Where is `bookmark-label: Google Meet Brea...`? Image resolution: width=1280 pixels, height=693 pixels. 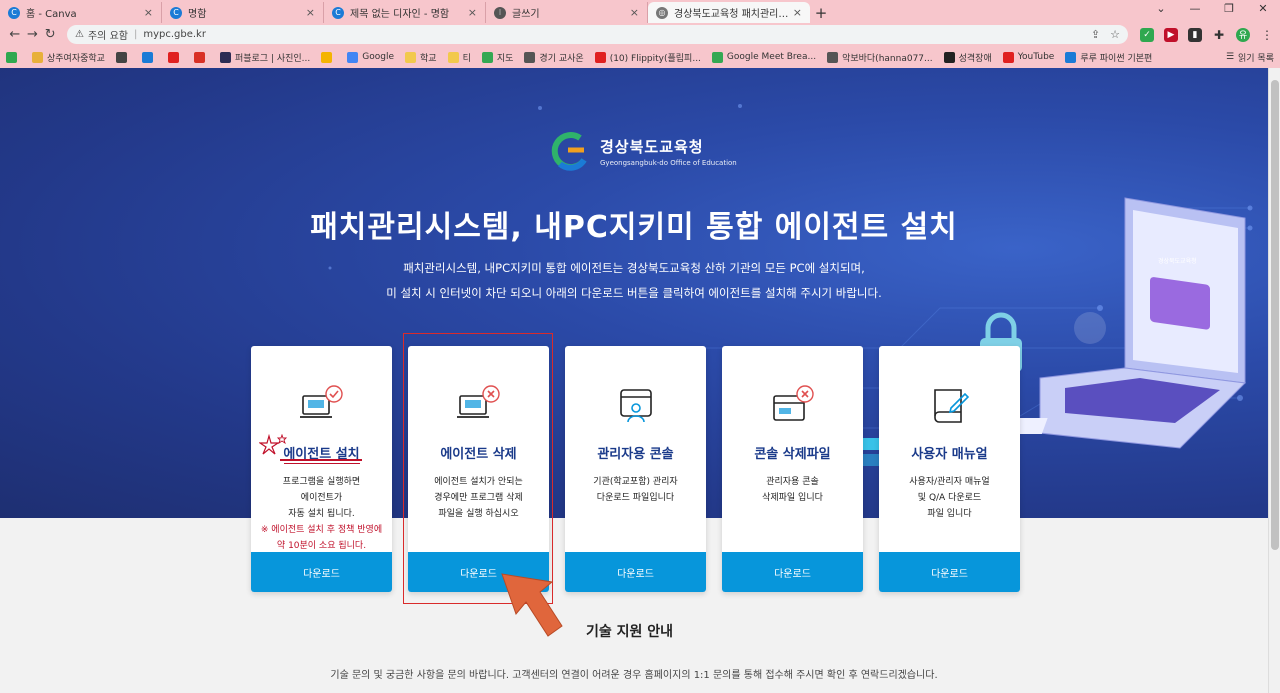
bookmark-label: Google Meet Brea... is located at coordinates (771, 57).